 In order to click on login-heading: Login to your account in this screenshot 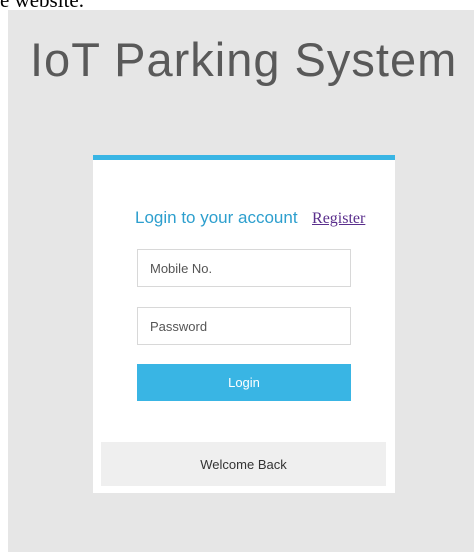, I will do `click(216, 217)`.